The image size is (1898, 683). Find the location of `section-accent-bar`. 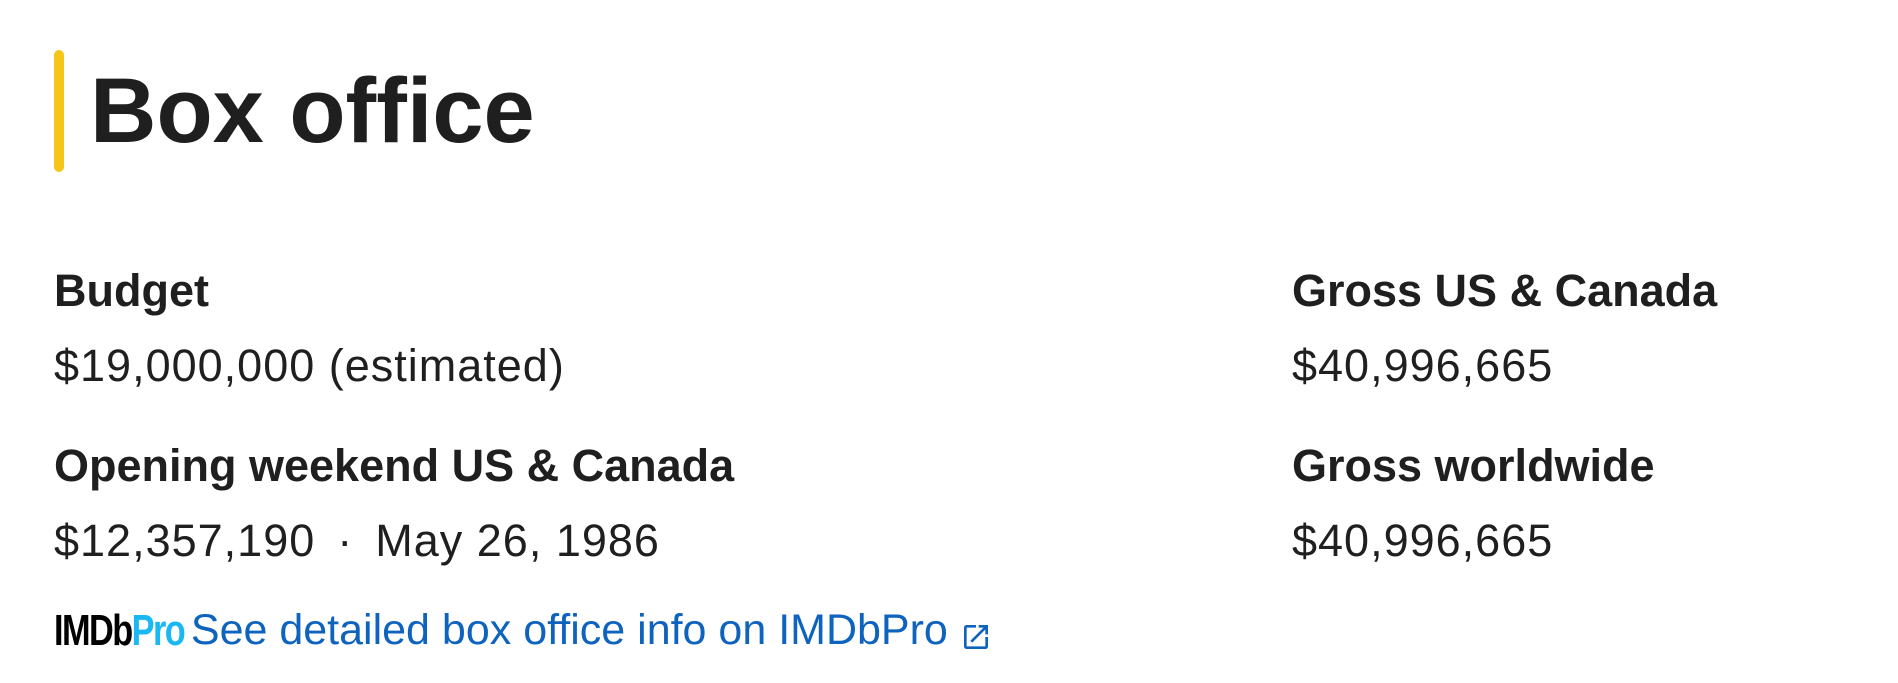

section-accent-bar is located at coordinates (59, 111).